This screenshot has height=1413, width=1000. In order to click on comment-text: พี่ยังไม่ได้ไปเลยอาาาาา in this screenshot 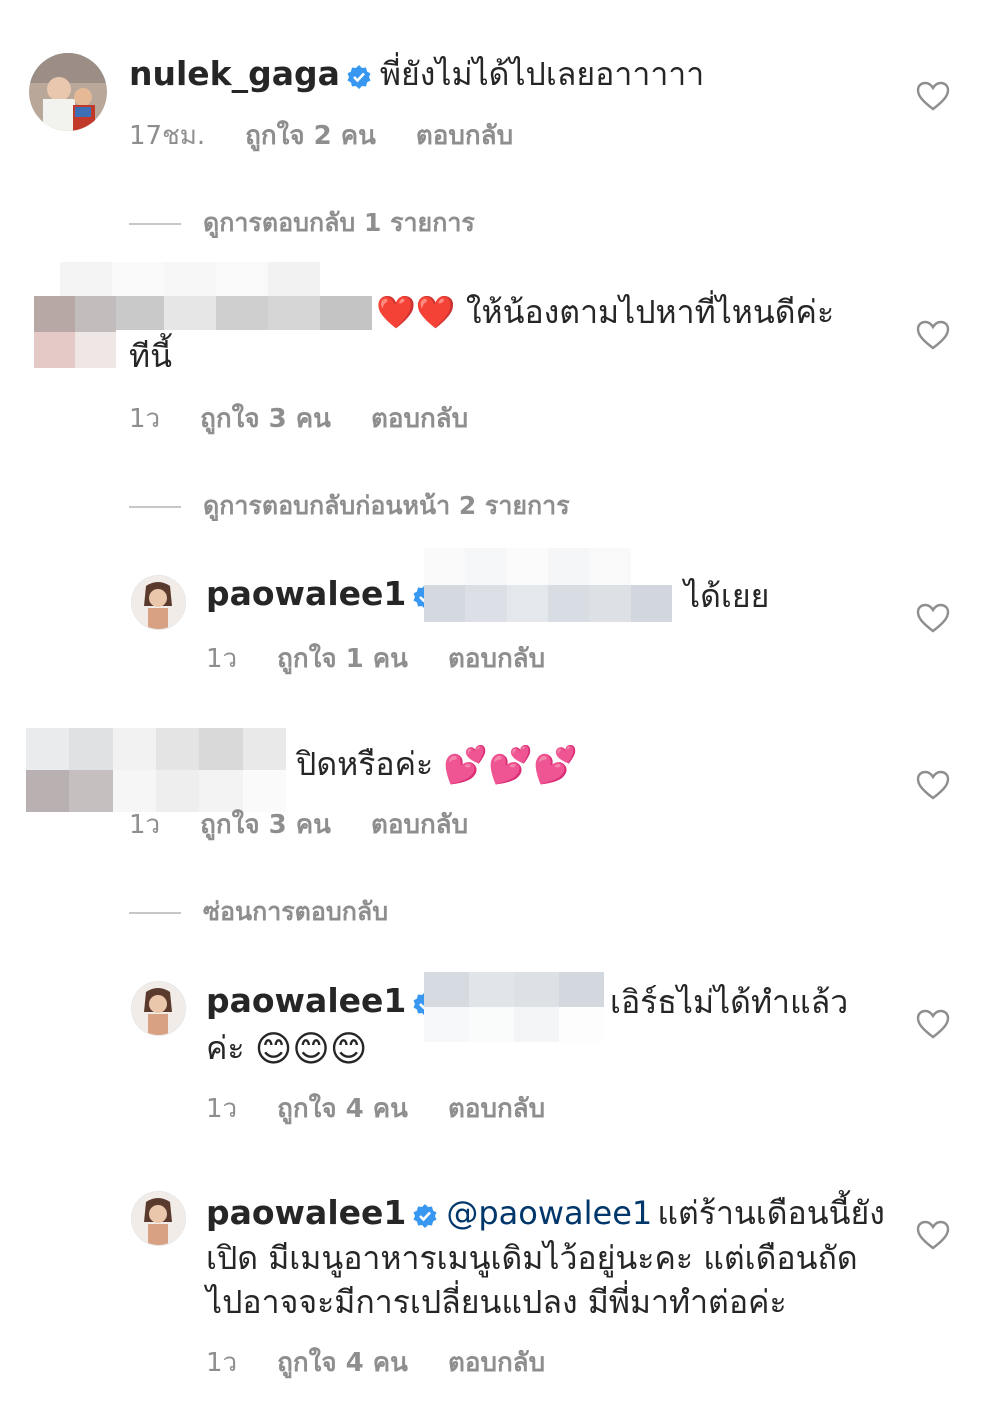, I will do `click(542, 74)`.